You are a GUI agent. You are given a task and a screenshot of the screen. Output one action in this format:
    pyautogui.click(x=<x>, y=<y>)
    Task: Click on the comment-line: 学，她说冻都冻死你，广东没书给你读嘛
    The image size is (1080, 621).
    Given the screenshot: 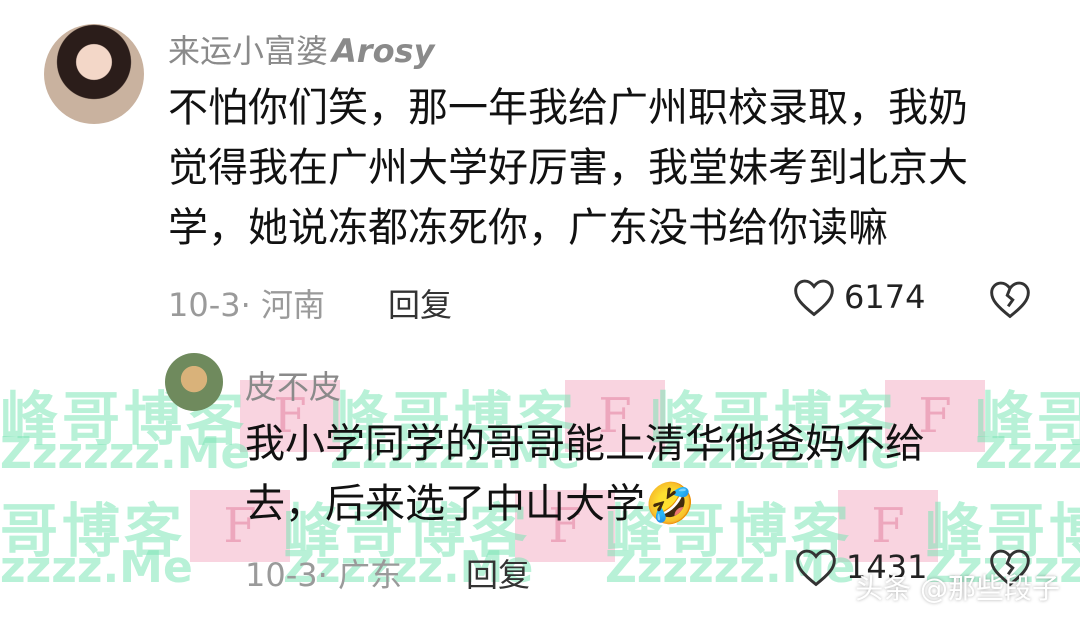 What is the action you would take?
    pyautogui.click(x=528, y=228)
    